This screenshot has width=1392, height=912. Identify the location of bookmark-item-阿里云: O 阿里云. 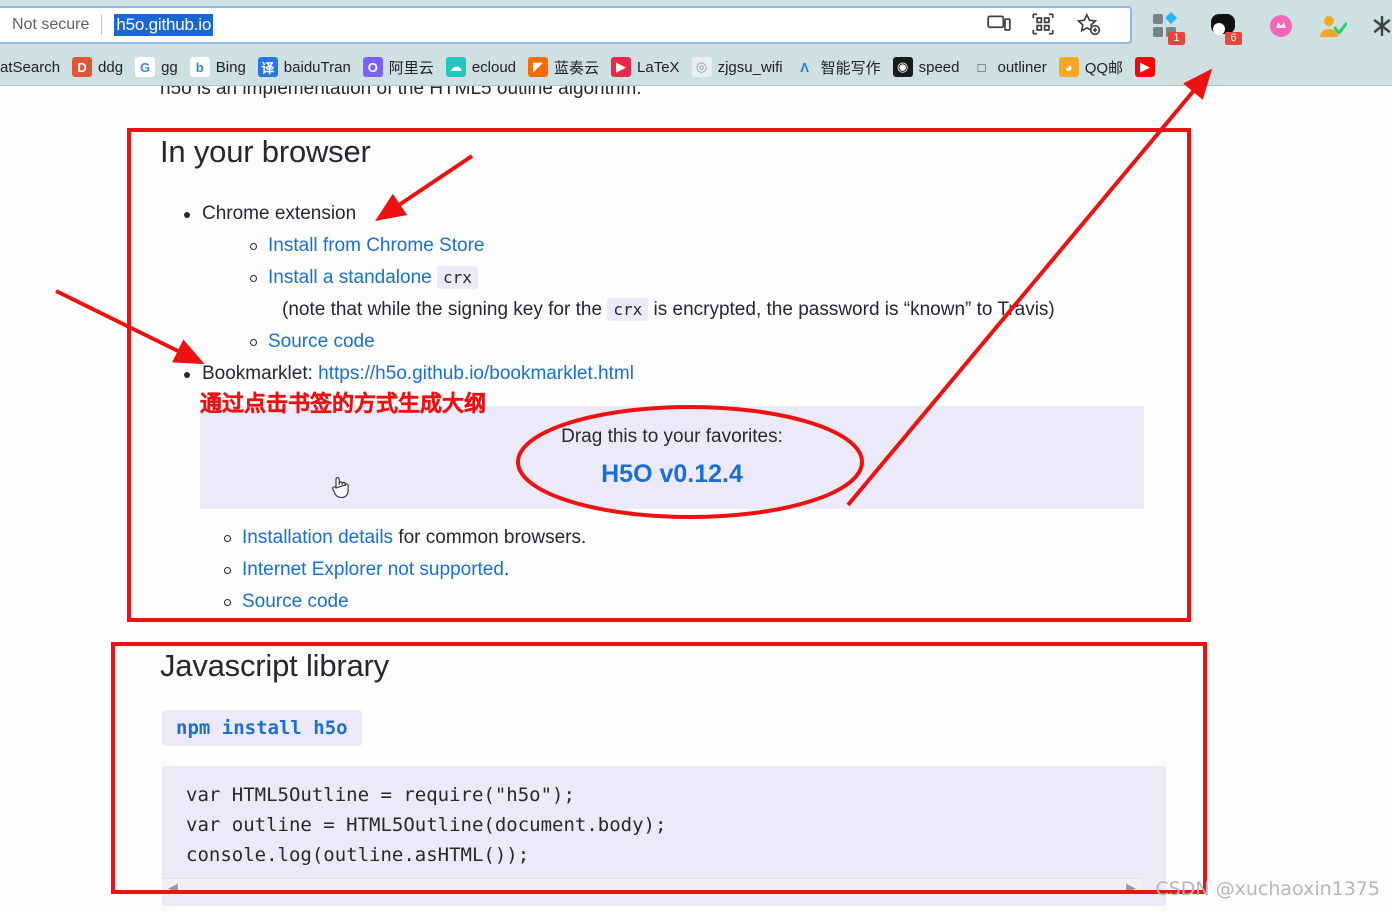
(398, 67).